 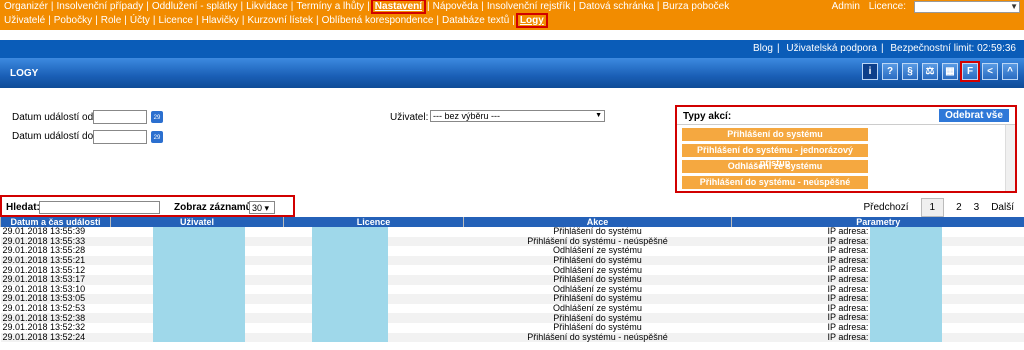 What do you see at coordinates (73, 20) in the screenshot?
I see `subnav-item: Pobočky` at bounding box center [73, 20].